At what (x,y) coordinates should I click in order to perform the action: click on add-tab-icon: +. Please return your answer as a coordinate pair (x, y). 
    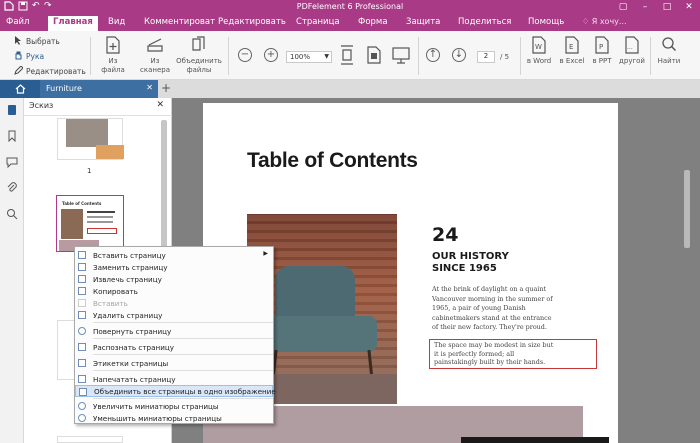
    Looking at the image, I should click on (166, 88).